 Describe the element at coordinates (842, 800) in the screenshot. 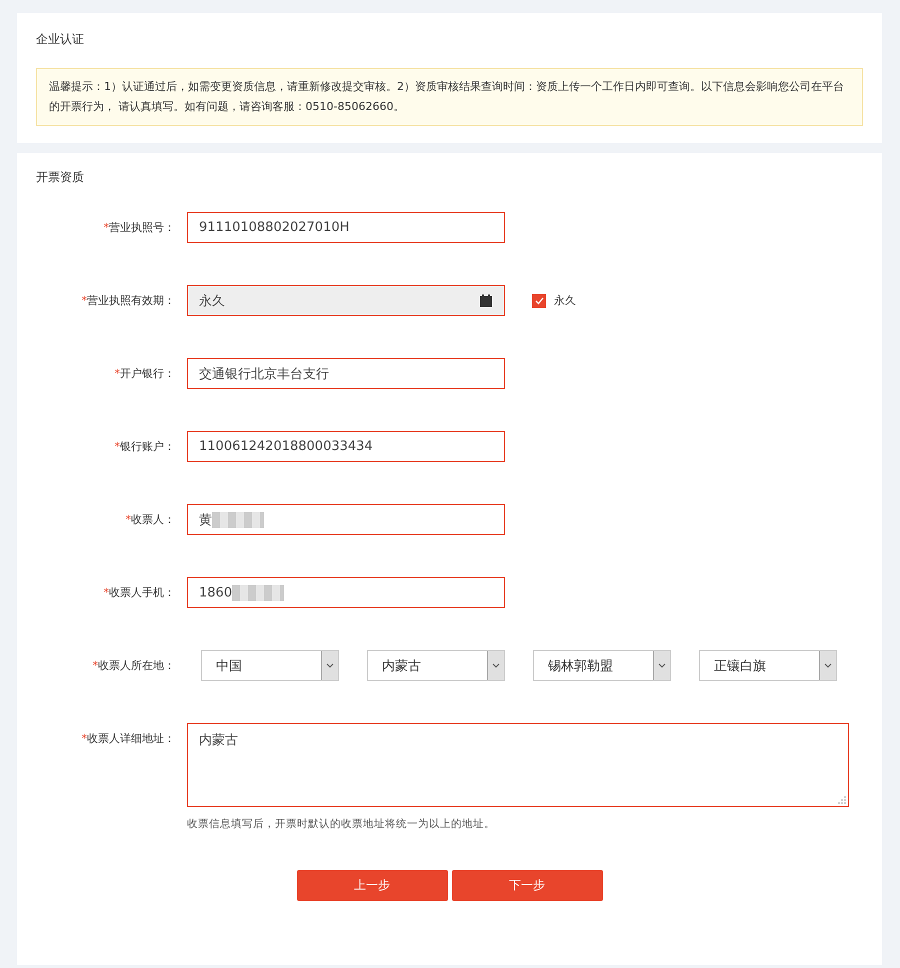

I see `resize-handle-icon` at that location.